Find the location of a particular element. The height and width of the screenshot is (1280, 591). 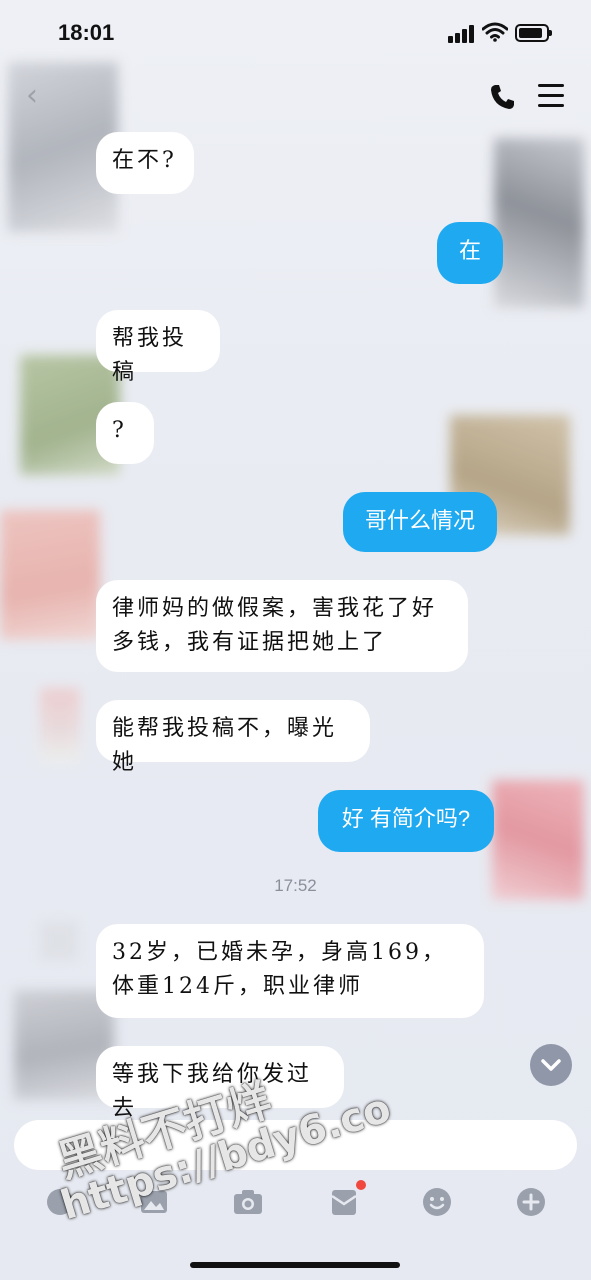

camera-icon is located at coordinates (248, 1202).